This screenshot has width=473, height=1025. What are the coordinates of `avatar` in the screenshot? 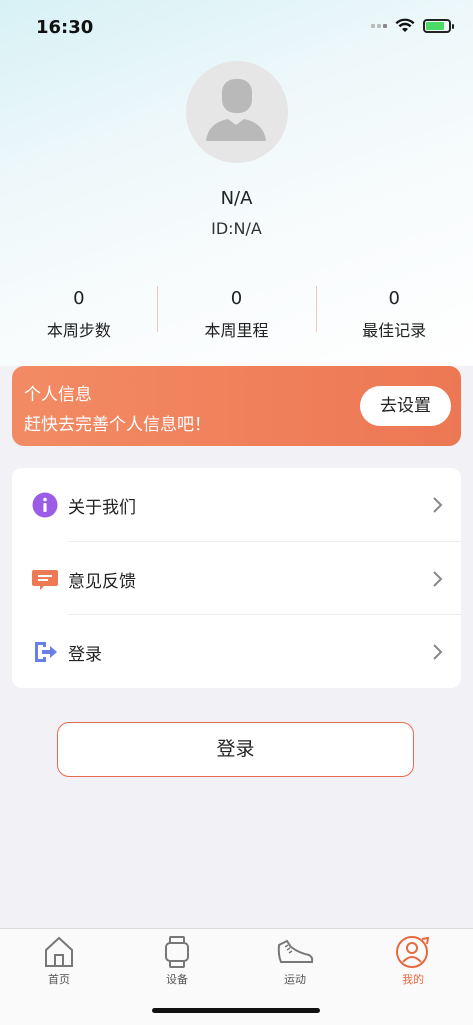 It's located at (237, 112).